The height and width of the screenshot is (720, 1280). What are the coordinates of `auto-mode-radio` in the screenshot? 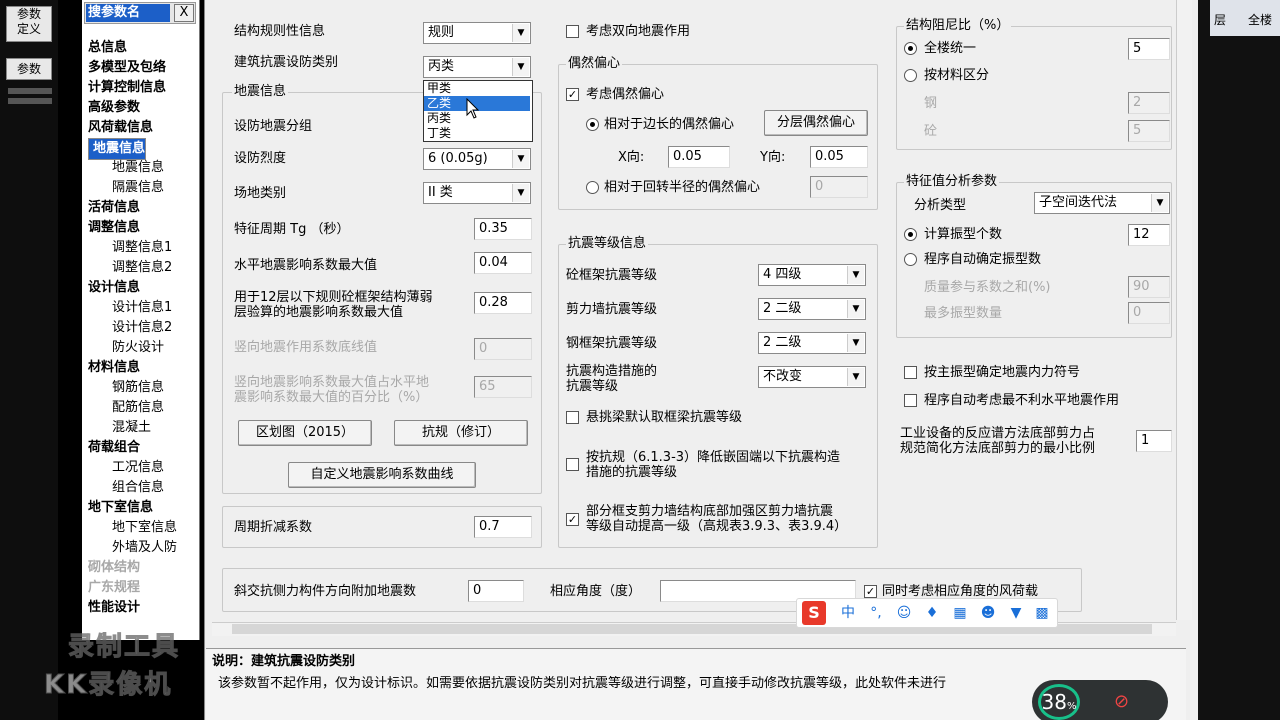 It's located at (910, 259).